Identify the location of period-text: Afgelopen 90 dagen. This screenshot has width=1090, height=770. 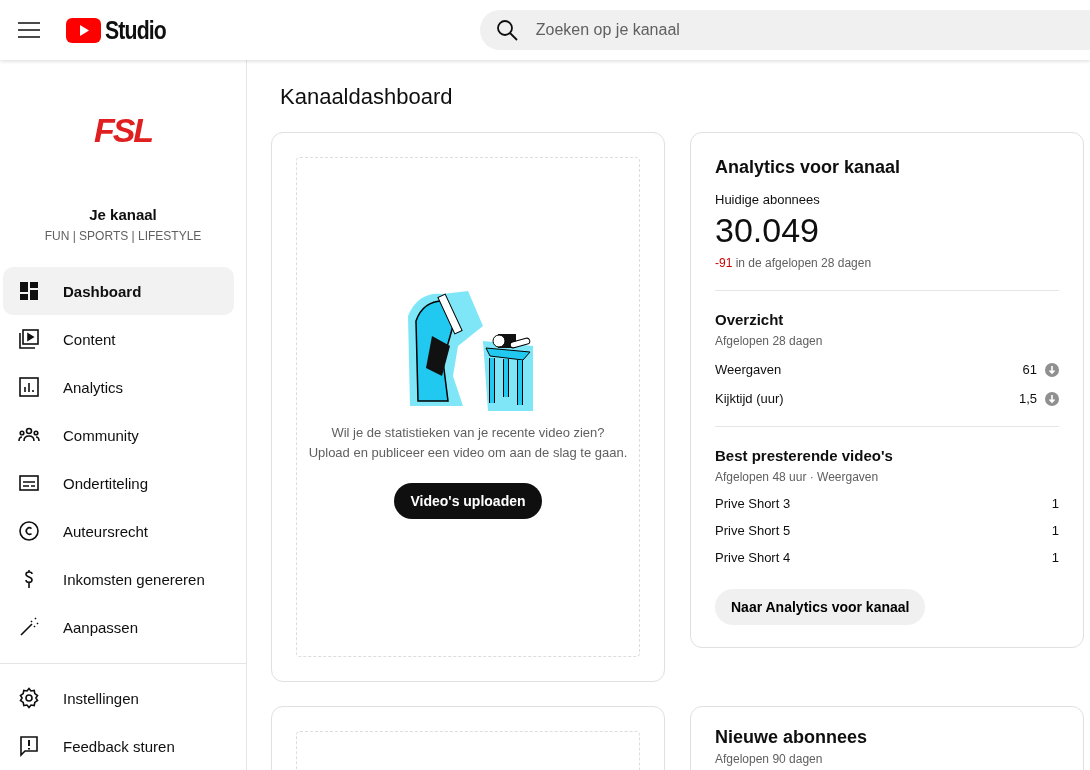
(769, 759).